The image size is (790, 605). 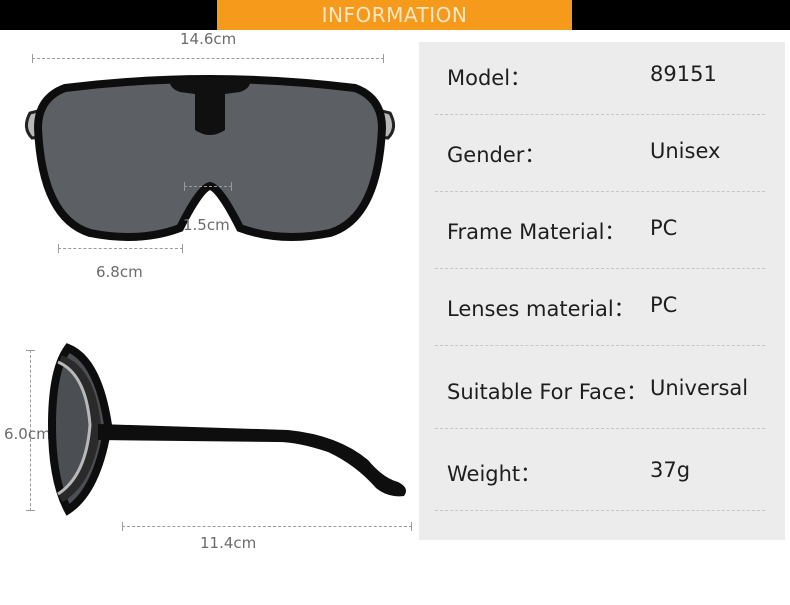 What do you see at coordinates (120, 248) in the screenshot?
I see `lens-width-dimension-line` at bounding box center [120, 248].